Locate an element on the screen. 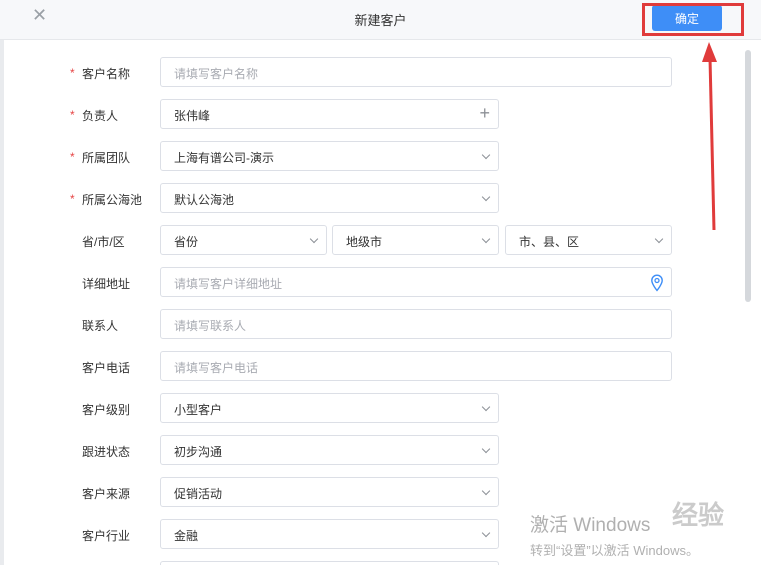 The image size is (761, 565). source-value: 促销活动 is located at coordinates (198, 494).